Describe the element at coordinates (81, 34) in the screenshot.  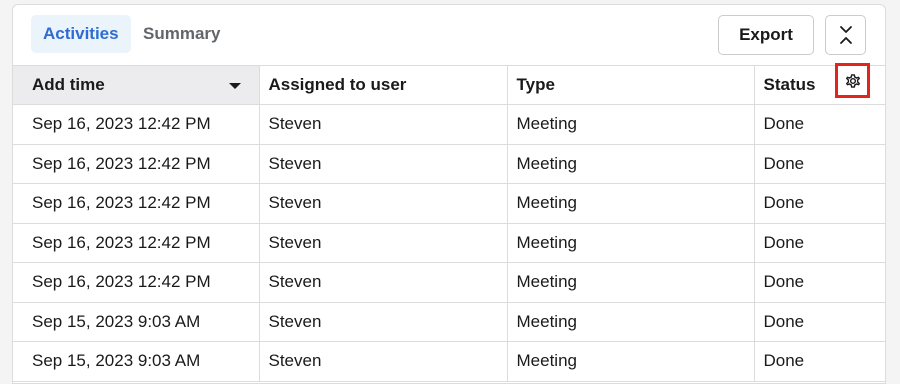
I see `tab-activities: Activities` at that location.